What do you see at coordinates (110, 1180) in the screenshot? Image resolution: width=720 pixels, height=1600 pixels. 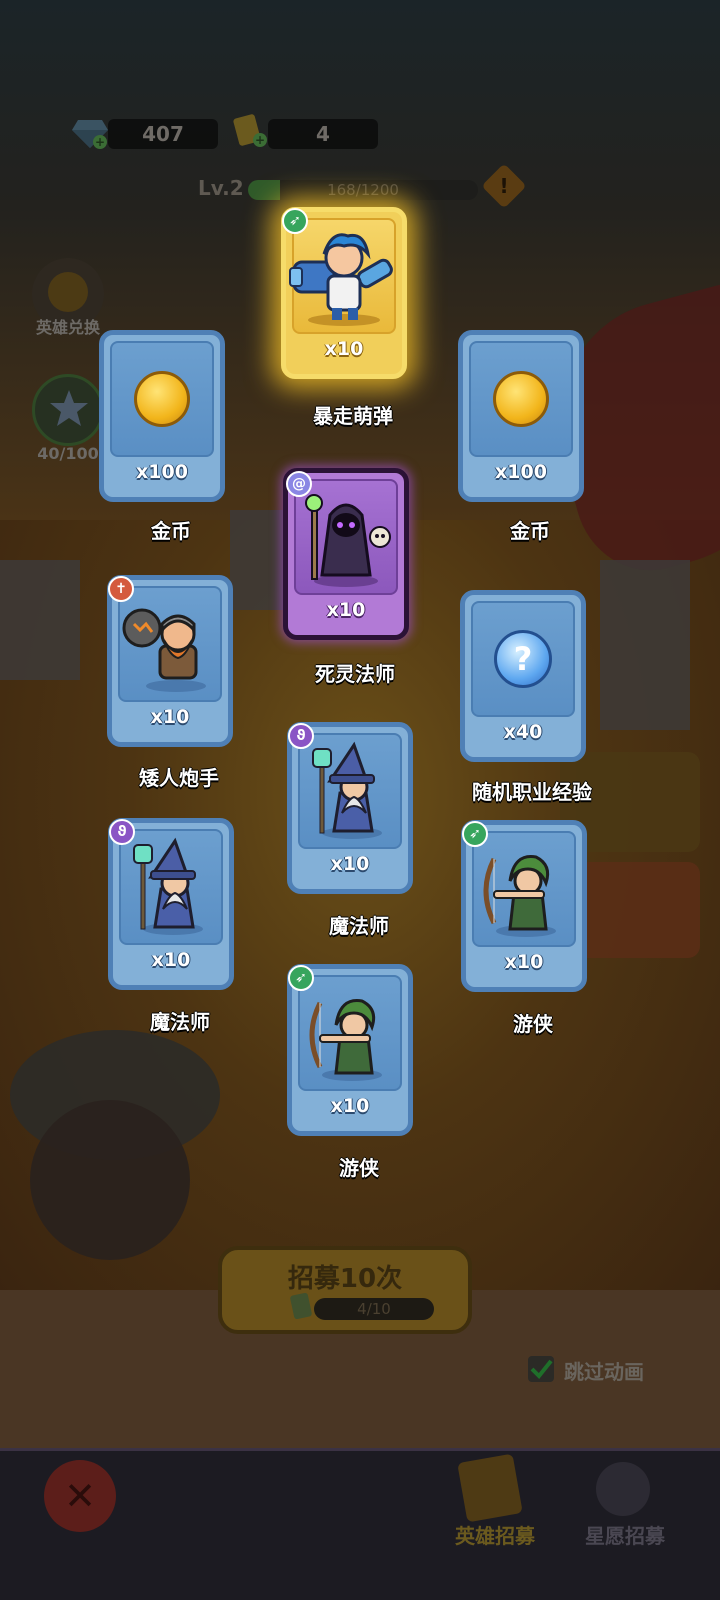 I see `hero-portrait-bg` at bounding box center [110, 1180].